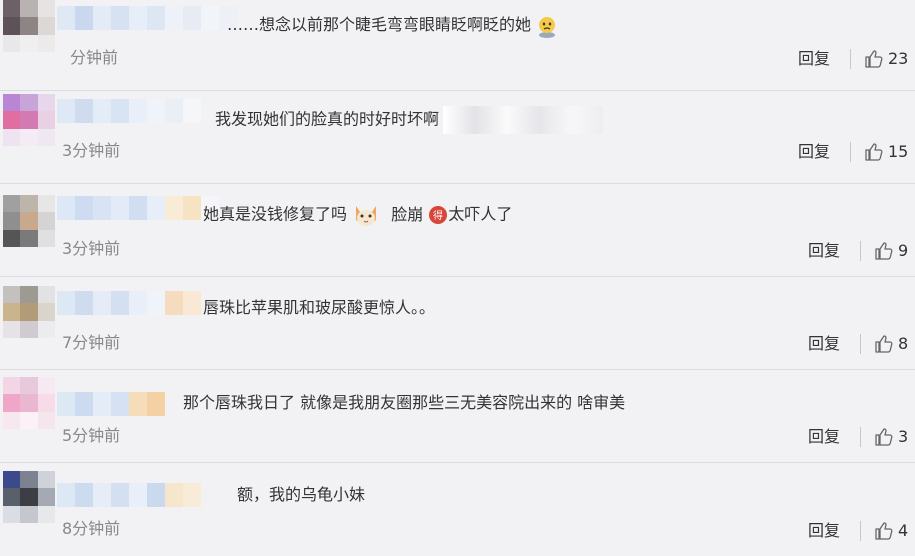 The height and width of the screenshot is (556, 915). I want to click on comment-text: 她真是没钱修复了吗 脸崩 得 太吓人了, so click(357, 215).